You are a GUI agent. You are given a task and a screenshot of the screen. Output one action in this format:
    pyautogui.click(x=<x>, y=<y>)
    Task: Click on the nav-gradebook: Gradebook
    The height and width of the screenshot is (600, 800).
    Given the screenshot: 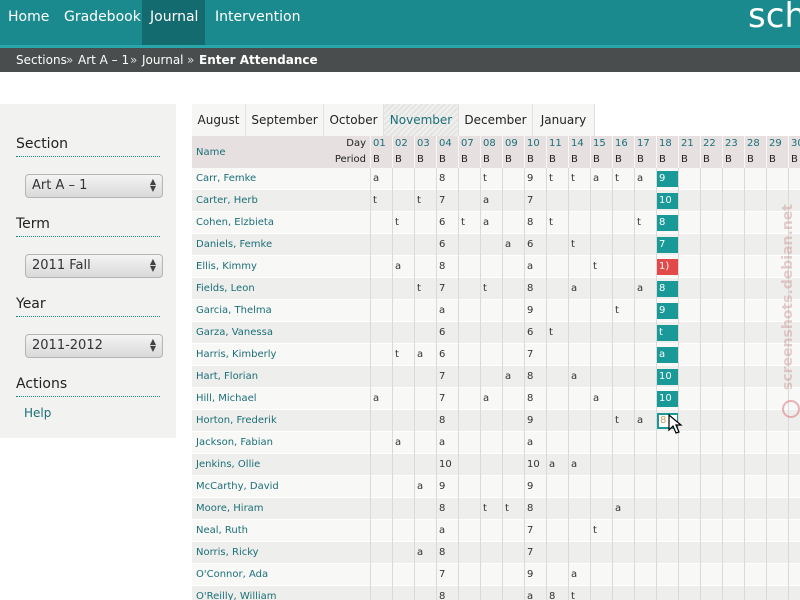 What is the action you would take?
    pyautogui.click(x=102, y=22)
    